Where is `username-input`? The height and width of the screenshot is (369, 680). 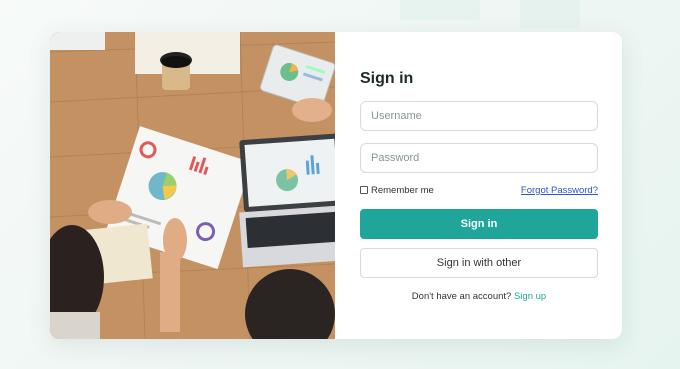 username-input is located at coordinates (479, 116).